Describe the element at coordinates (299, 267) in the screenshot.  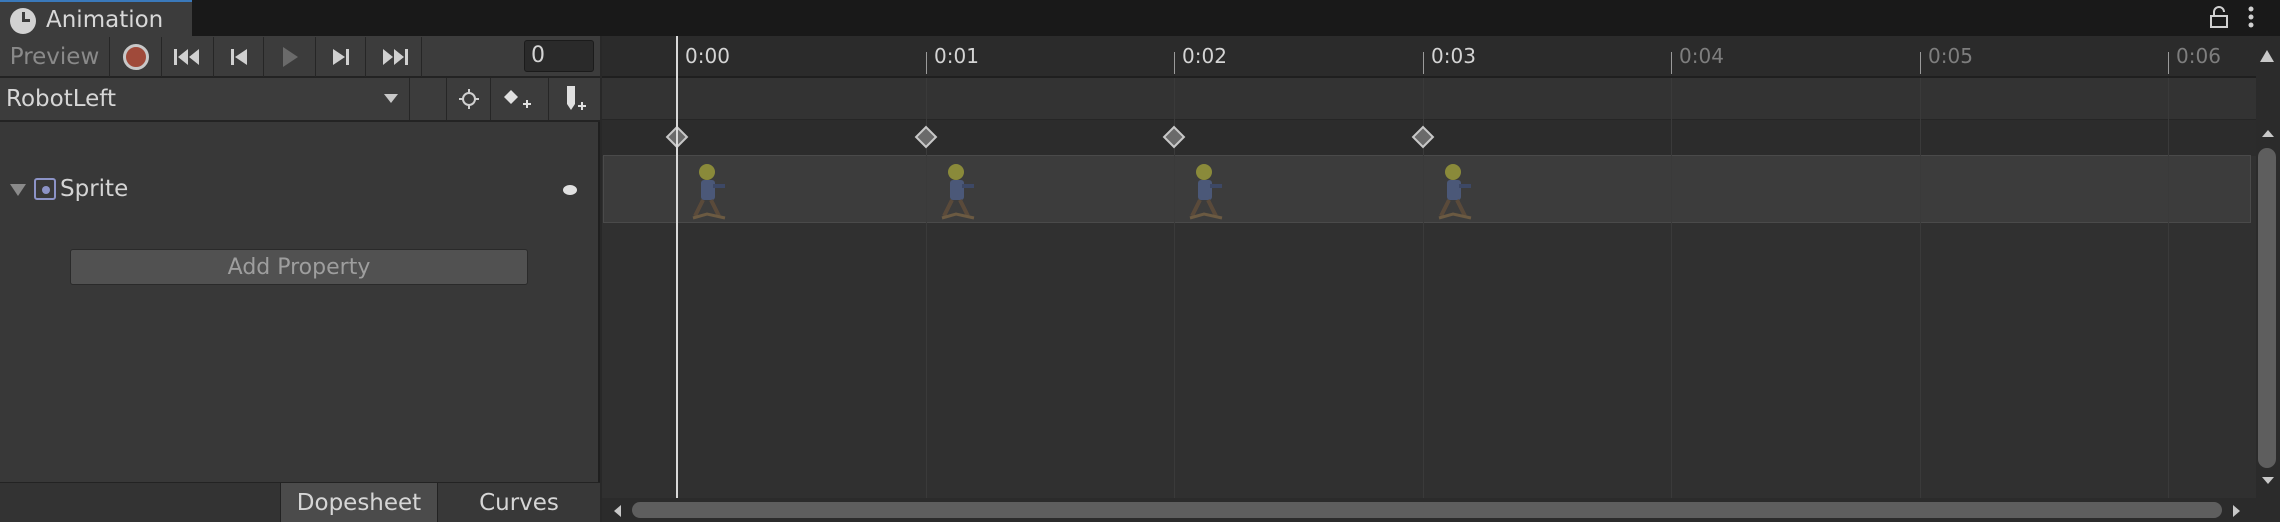
I see `add-property-button: Add Property` at that location.